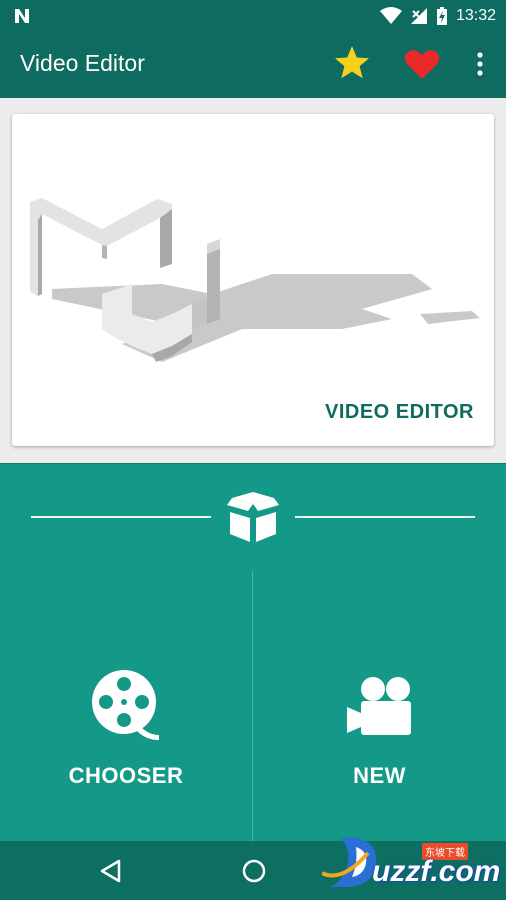  Describe the element at coordinates (82, 63) in the screenshot. I see `app-title: Video Editor` at that location.